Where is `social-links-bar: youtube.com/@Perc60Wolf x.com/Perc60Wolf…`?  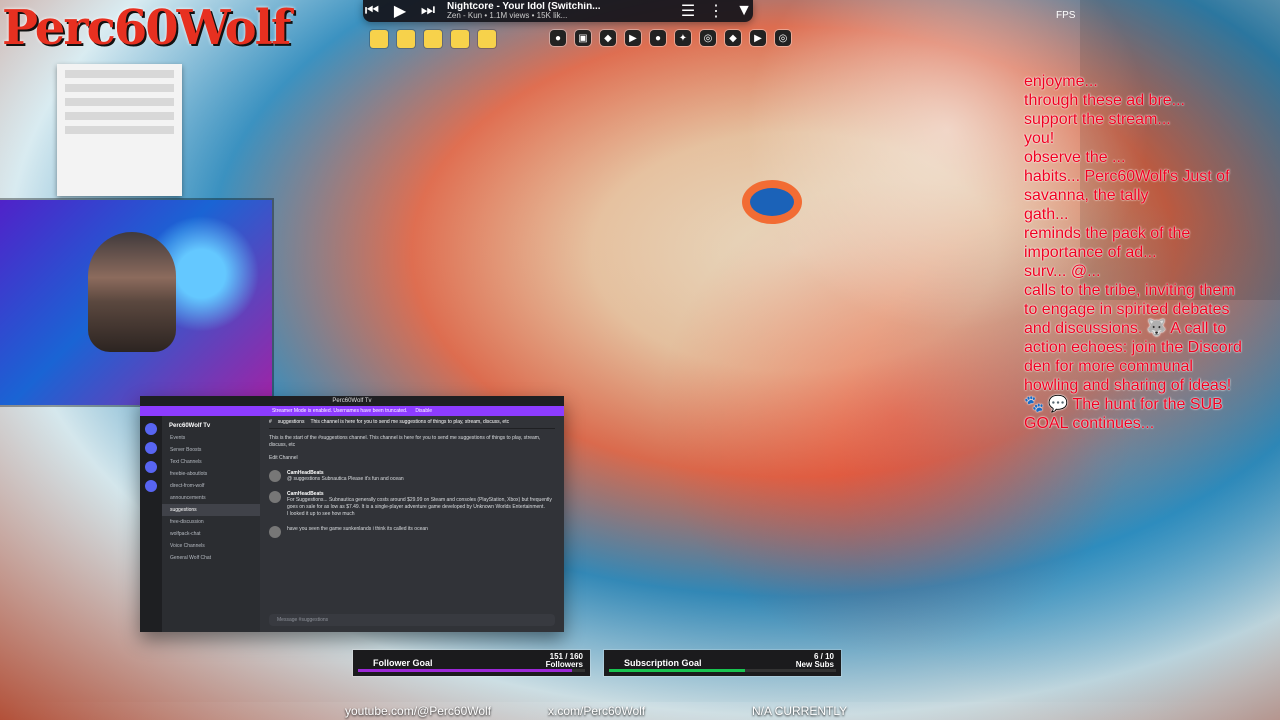
social-links-bar: youtube.com/@Perc60Wolf x.com/Perc60Wolf… is located at coordinates (640, 711).